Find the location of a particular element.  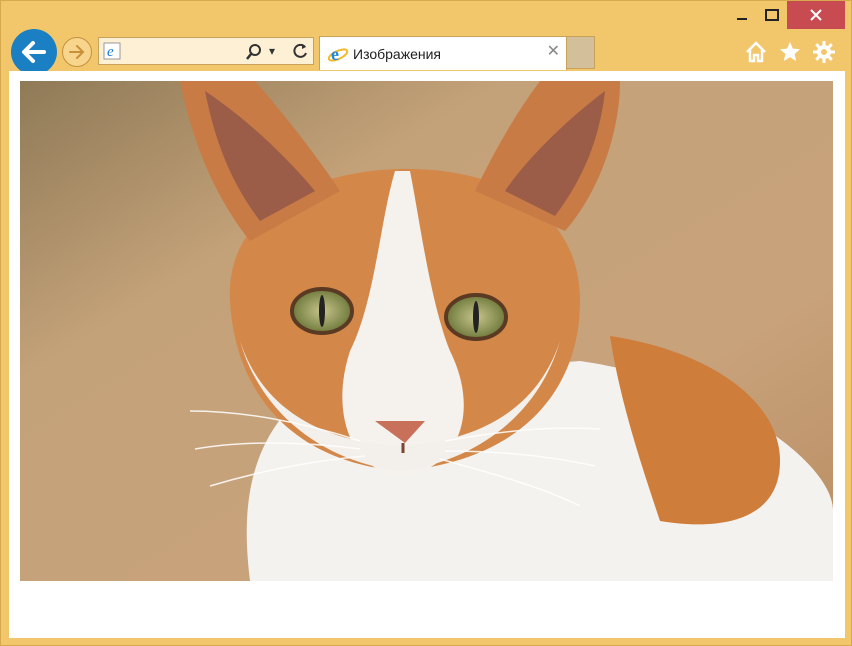

maximize-button is located at coordinates (772, 15).